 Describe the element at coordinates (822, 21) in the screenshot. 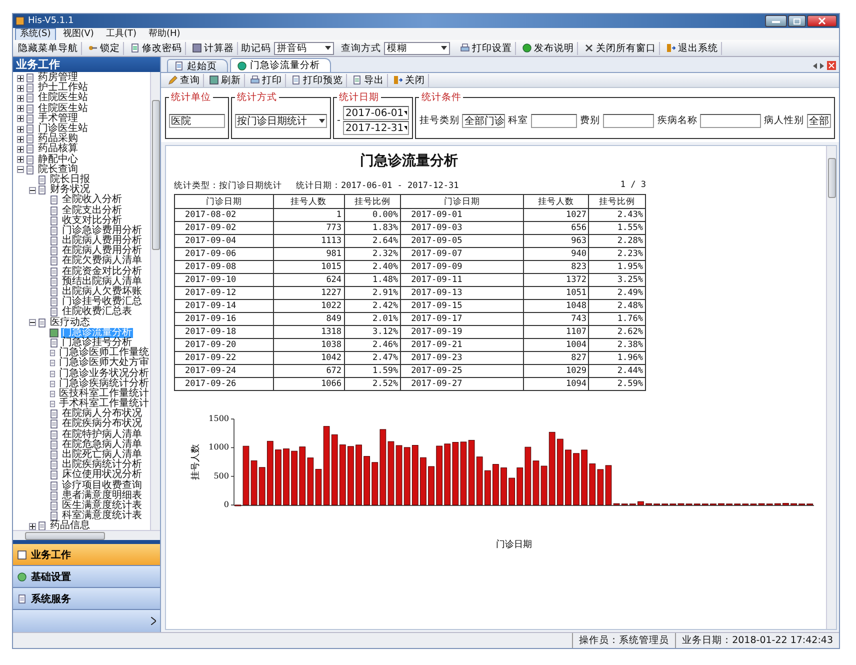

I see `close-button` at that location.